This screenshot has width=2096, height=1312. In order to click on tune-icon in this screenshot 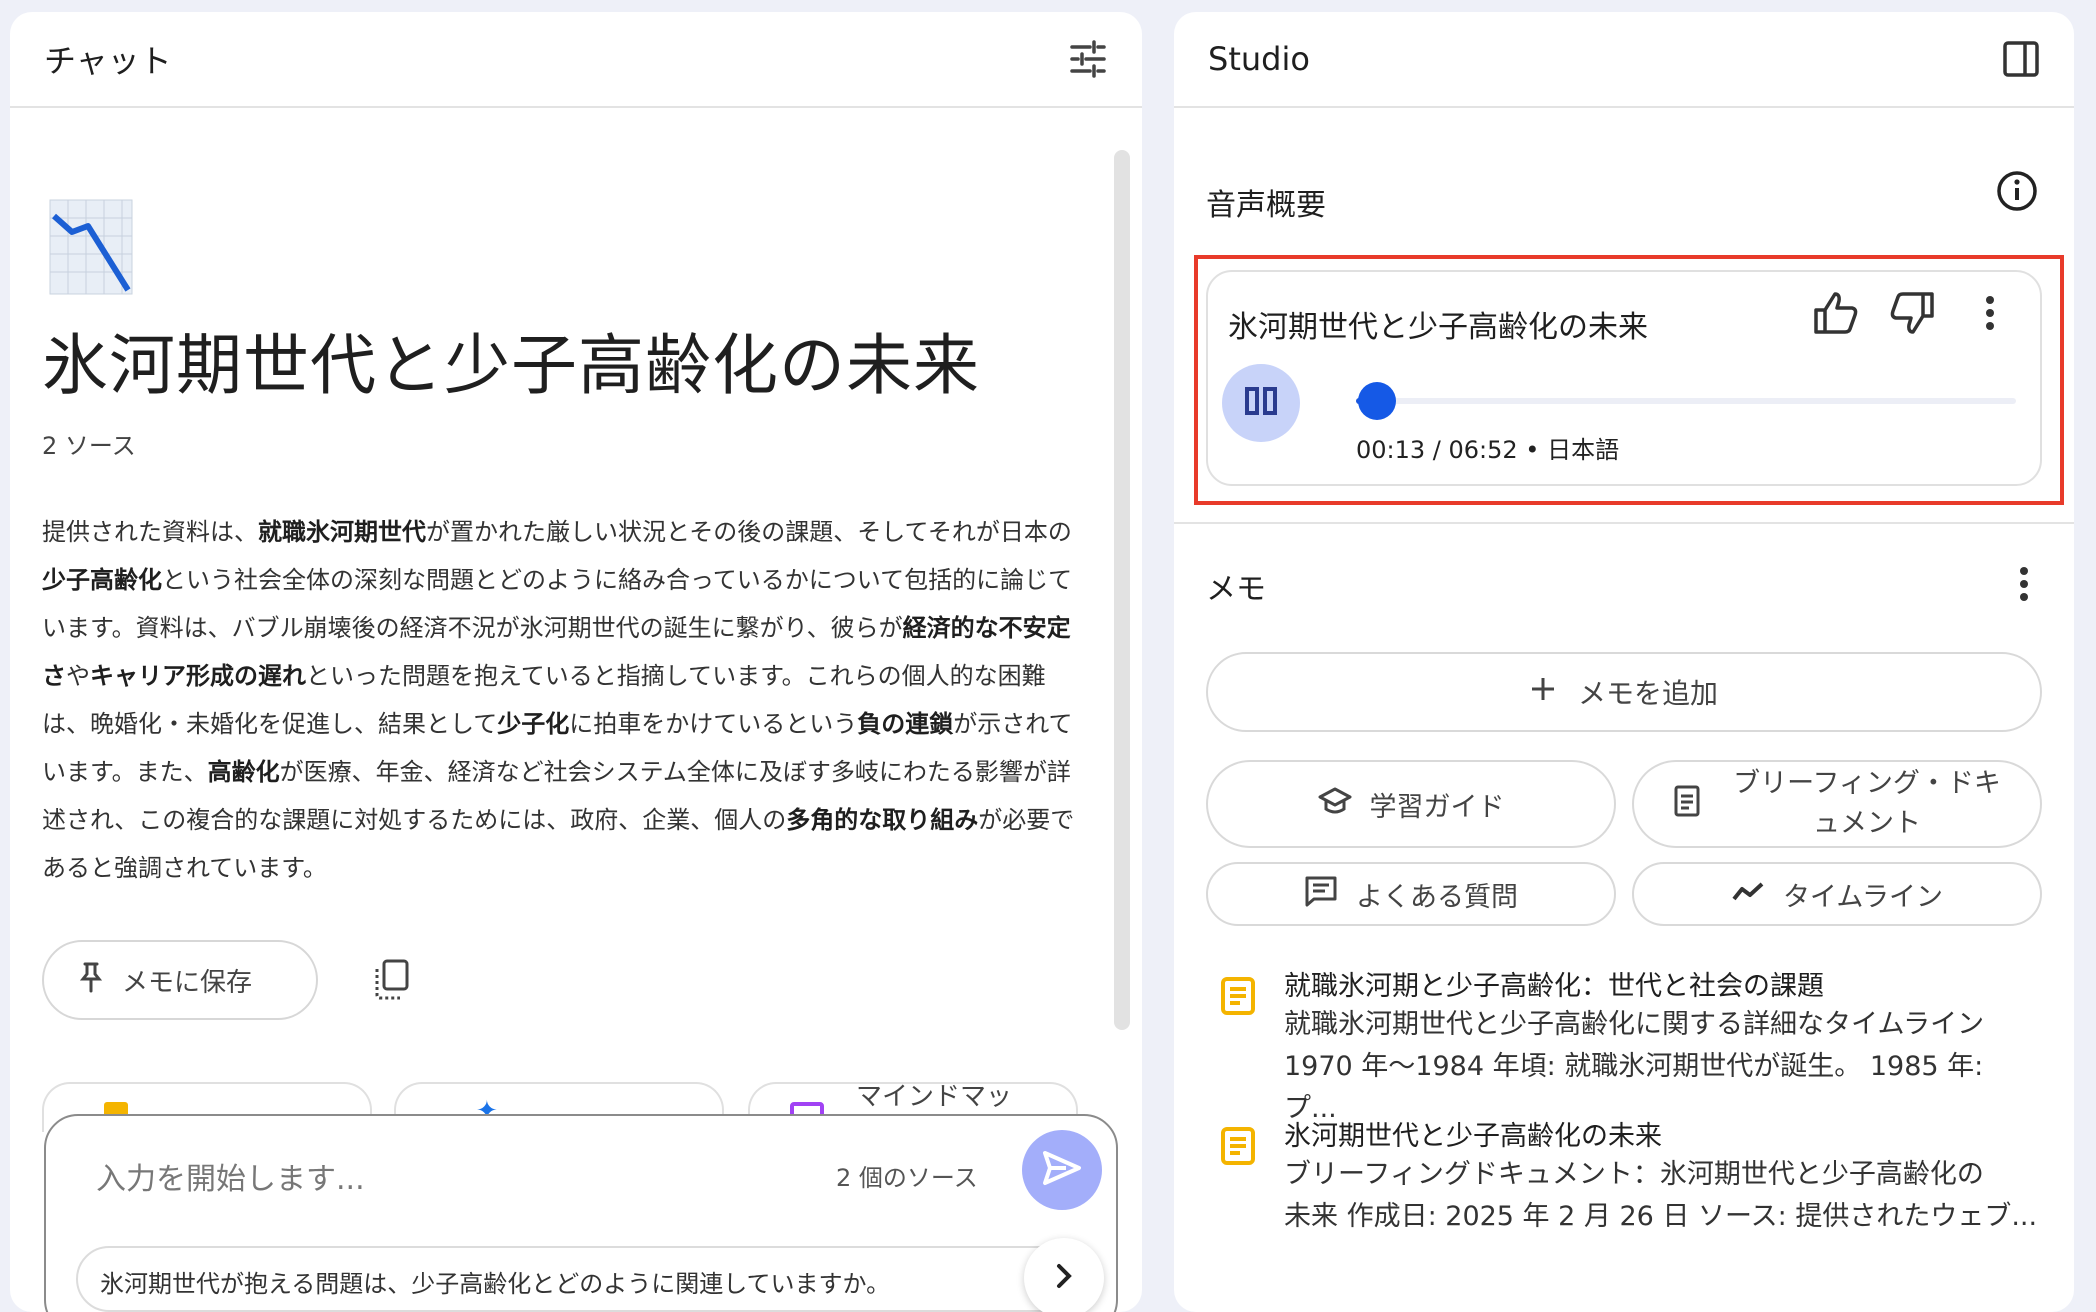, I will do `click(1088, 59)`.